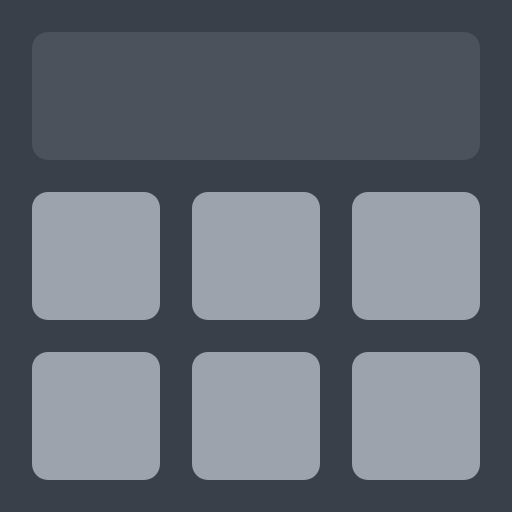 Image resolution: width=512 pixels, height=512 pixels. What do you see at coordinates (416, 416) in the screenshot?
I see `key-row2-col3` at bounding box center [416, 416].